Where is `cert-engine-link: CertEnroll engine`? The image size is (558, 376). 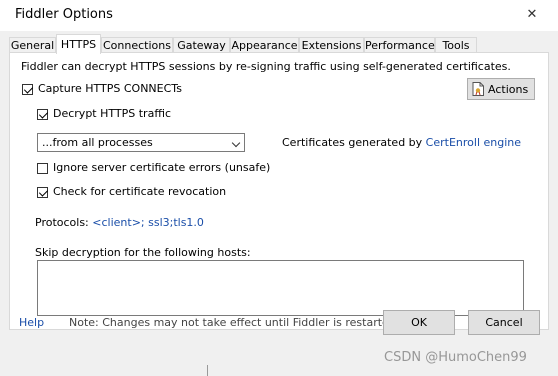
cert-engine-link: CertEnroll engine is located at coordinates (473, 142).